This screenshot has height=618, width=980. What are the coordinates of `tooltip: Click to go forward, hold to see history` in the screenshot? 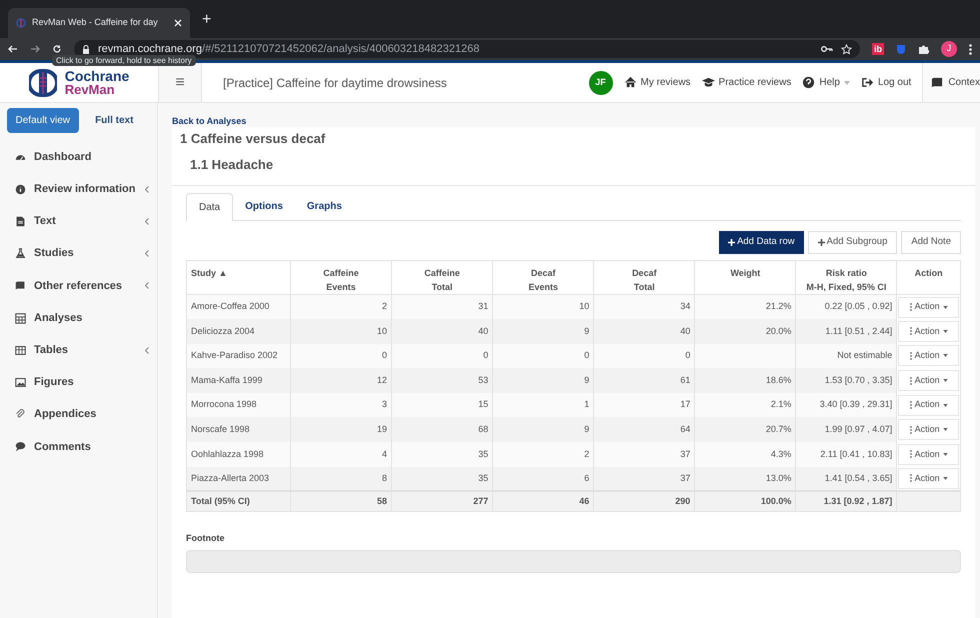 It's located at (124, 60).